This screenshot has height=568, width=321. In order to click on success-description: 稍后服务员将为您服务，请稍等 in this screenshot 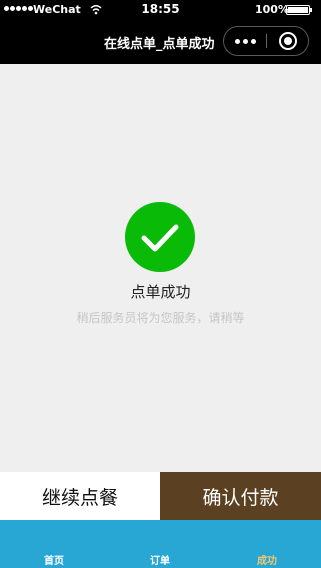, I will do `click(160, 318)`.